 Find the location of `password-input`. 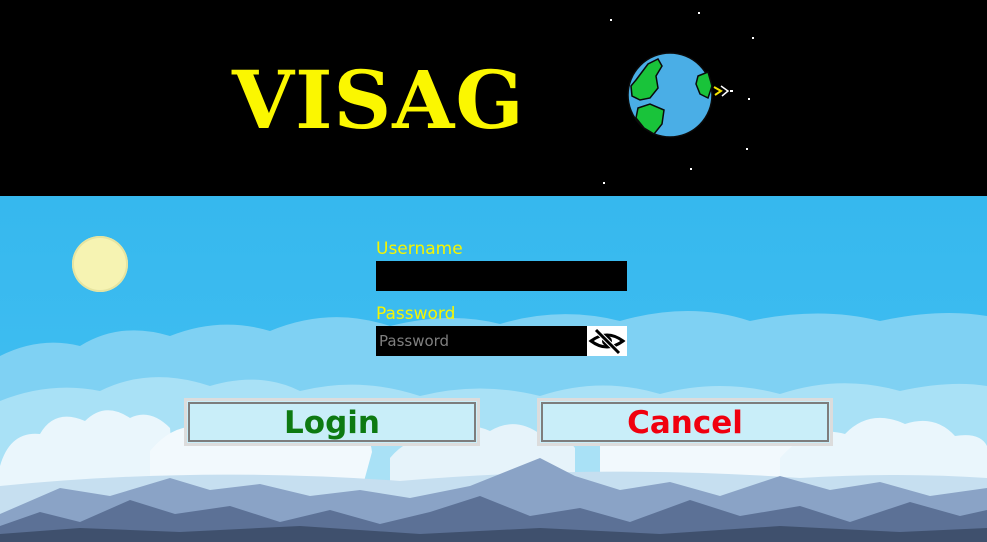

password-input is located at coordinates (481, 341).